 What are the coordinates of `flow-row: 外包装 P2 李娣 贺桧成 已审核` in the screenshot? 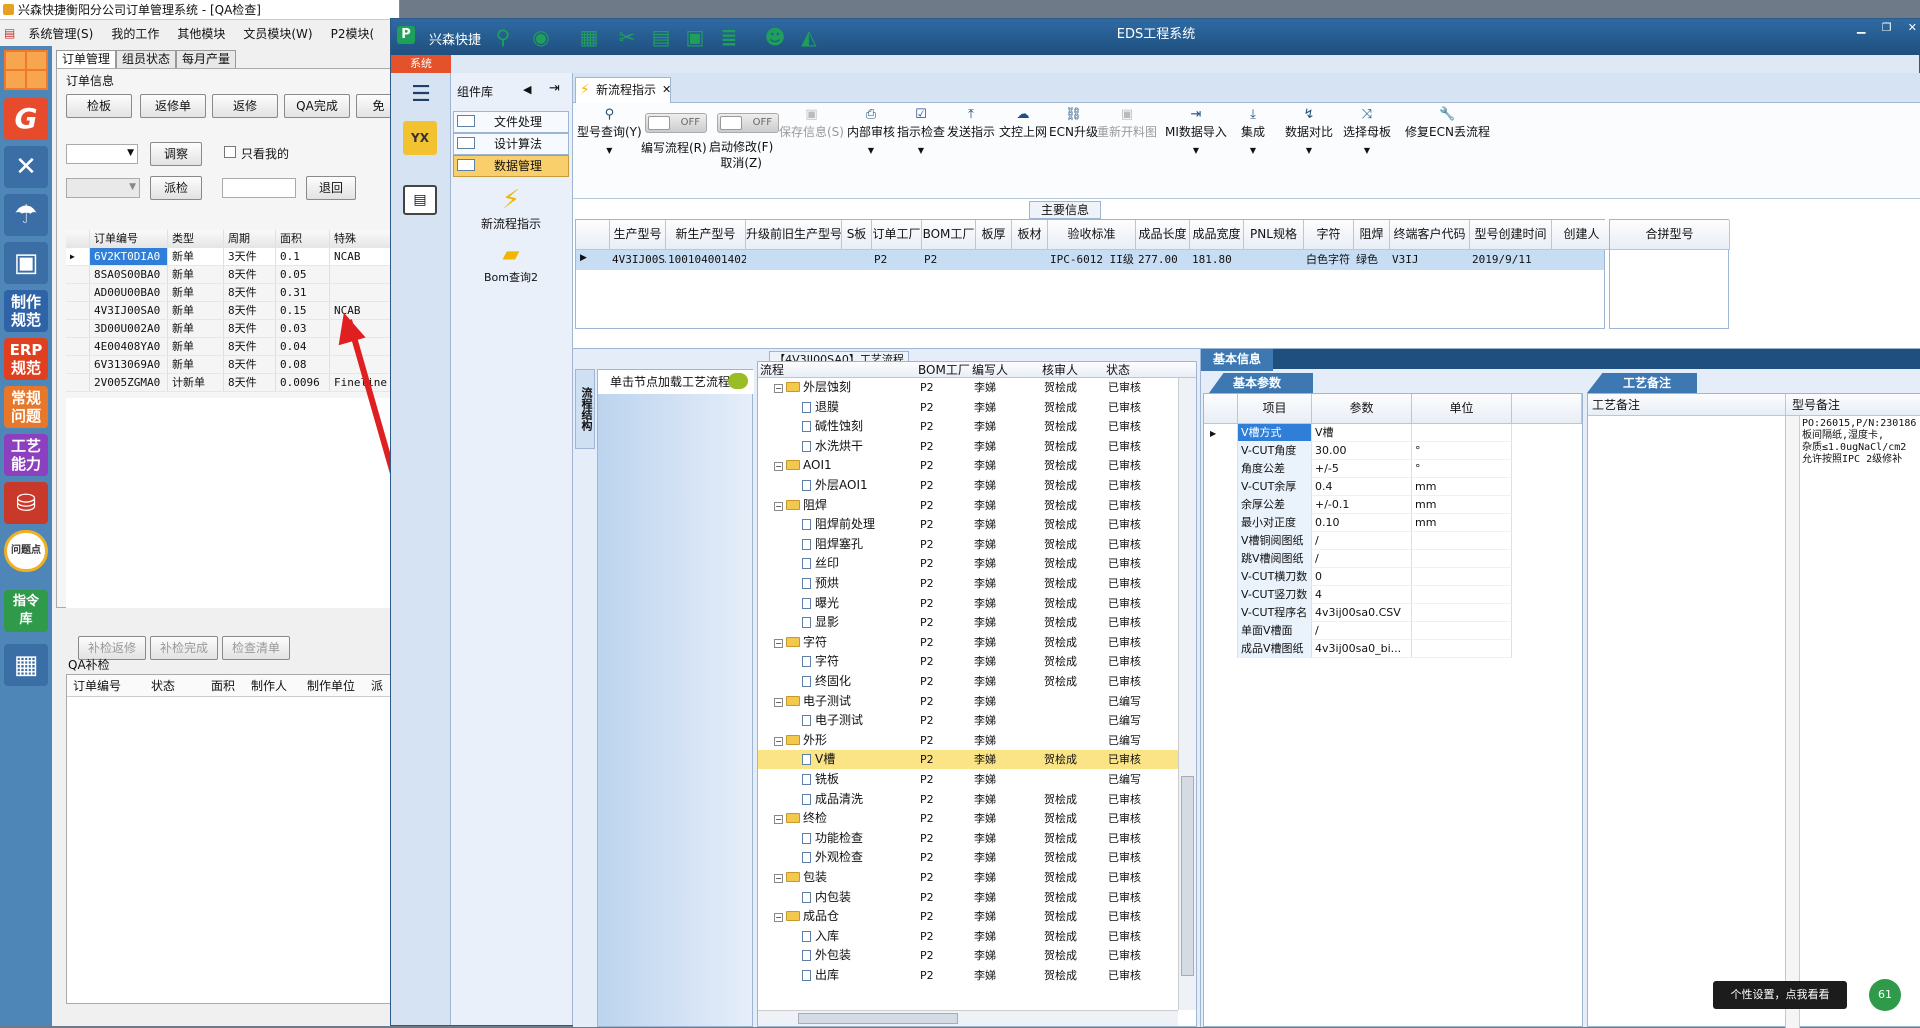 It's located at (968, 955).